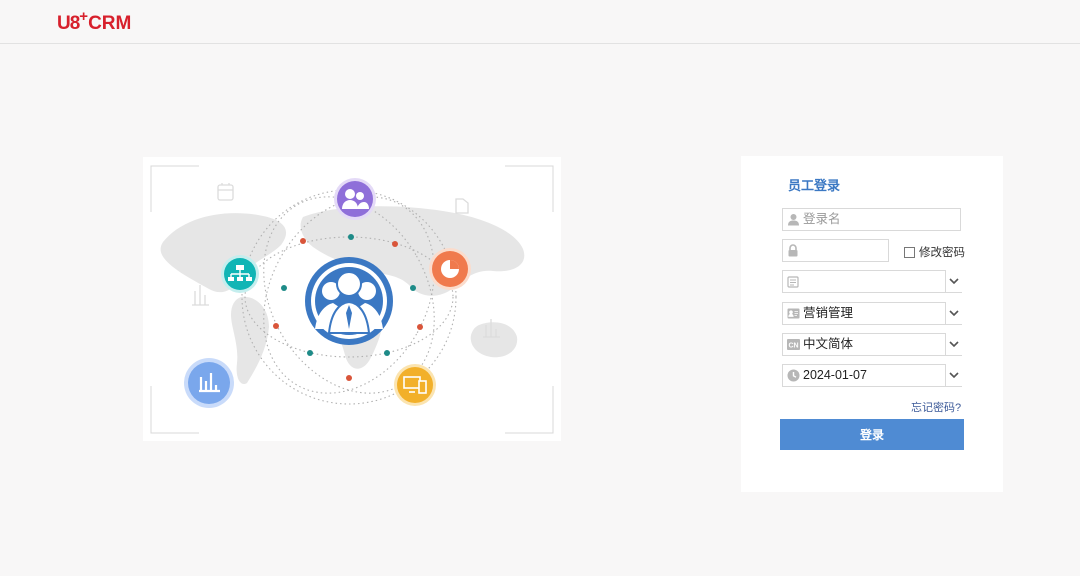 The image size is (1080, 576). Describe the element at coordinates (864, 313) in the screenshot. I see `module-select: 营销管理` at that location.